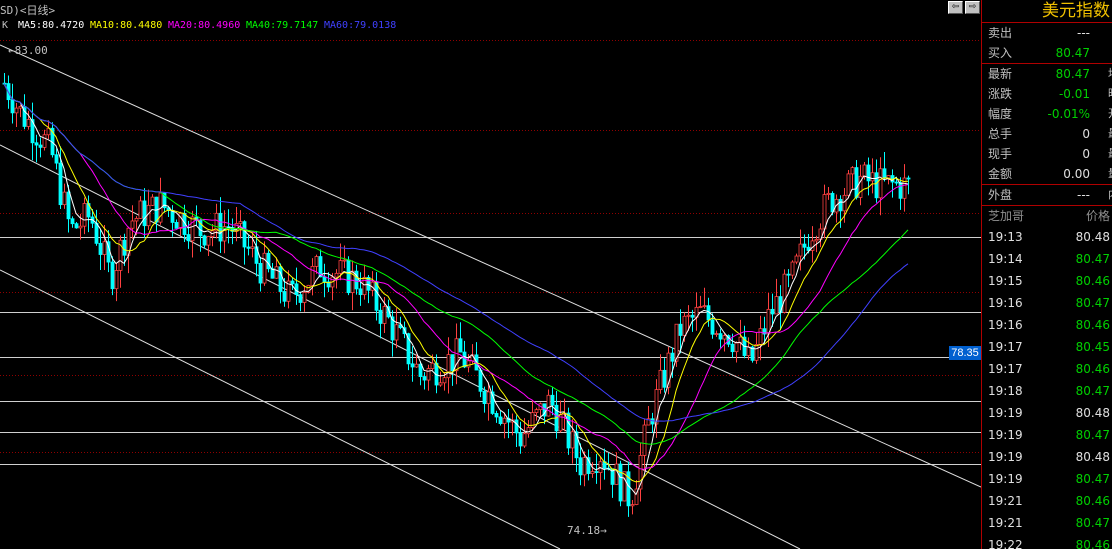 Image resolution: width=1112 pixels, height=549 pixels. What do you see at coordinates (27, 10) in the screenshot?
I see `chart-title: SD)<日线>` at bounding box center [27, 10].